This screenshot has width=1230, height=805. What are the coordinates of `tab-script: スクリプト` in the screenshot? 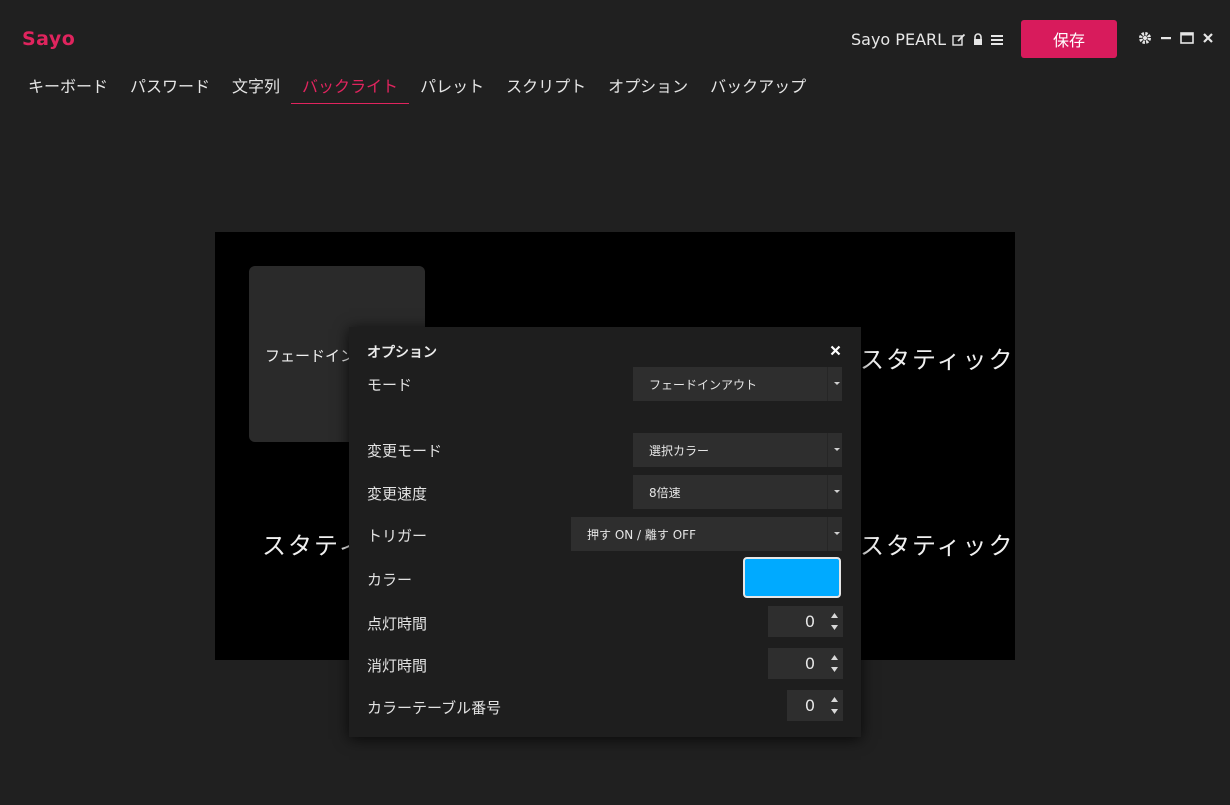 It's located at (546, 87).